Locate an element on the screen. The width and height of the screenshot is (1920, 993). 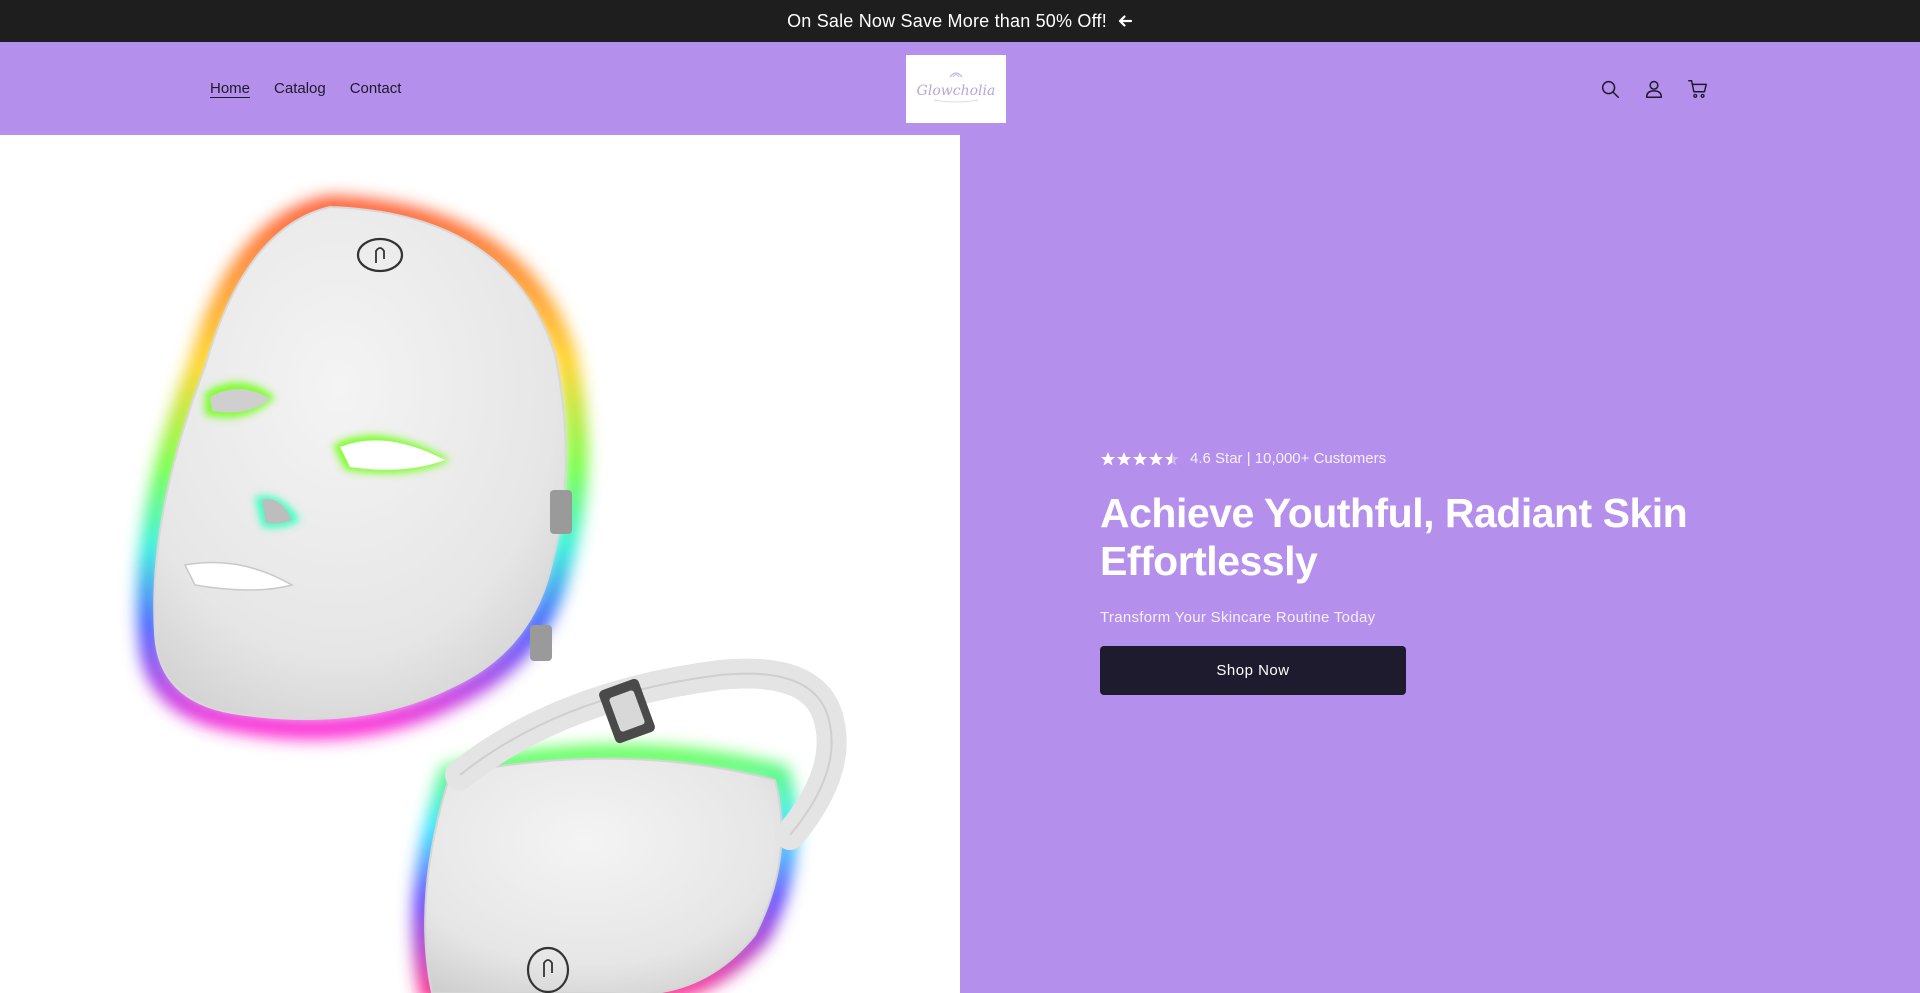
main-nav: Home Catalog Contact is located at coordinates (305, 88).